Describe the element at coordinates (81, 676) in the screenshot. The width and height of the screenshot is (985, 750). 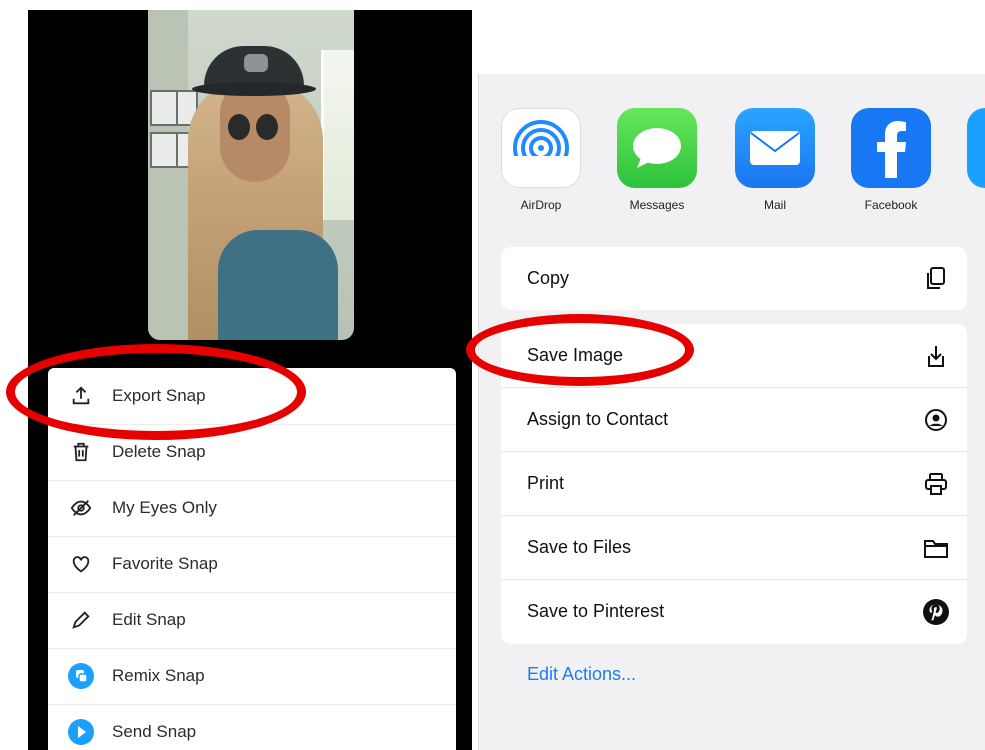
I see `remix-icon` at that location.